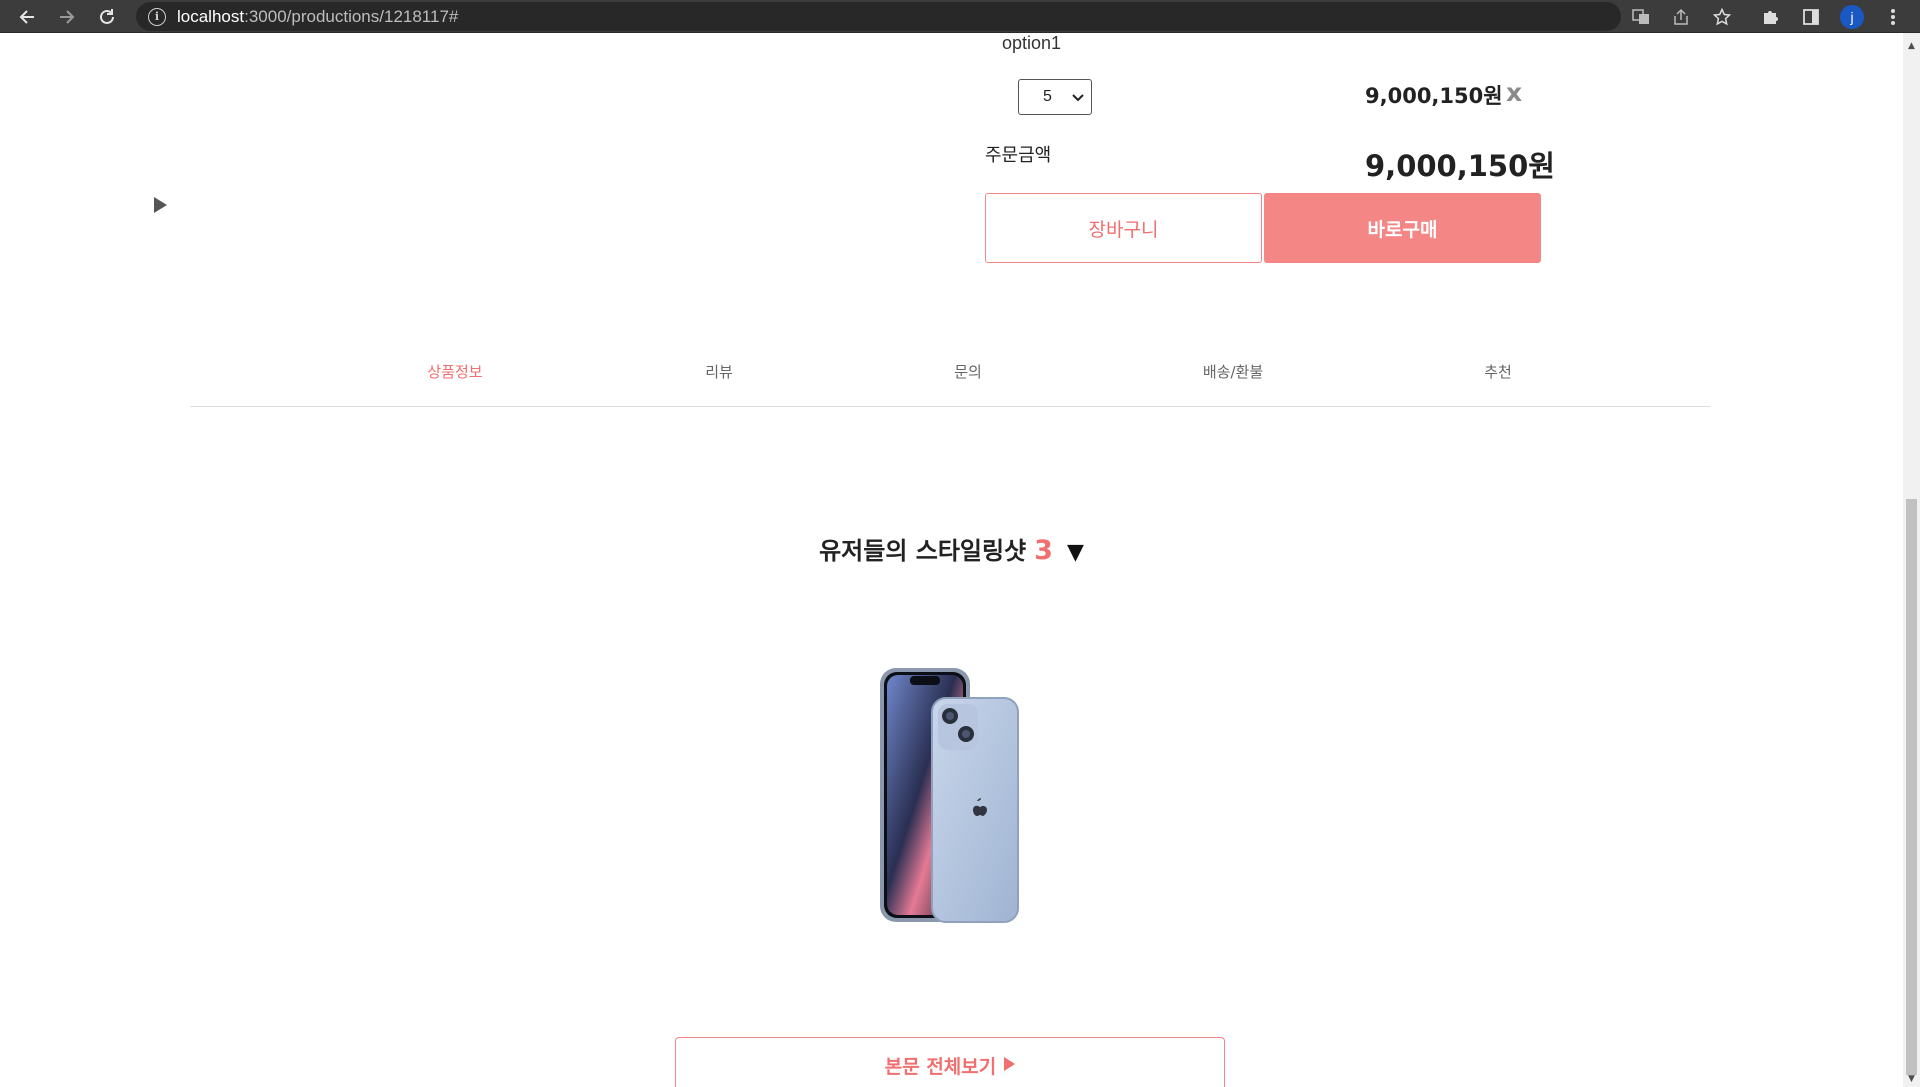 This screenshot has height=1087, width=1920. Describe the element at coordinates (1018, 155) in the screenshot. I see `order-total-label: 주문금액` at that location.